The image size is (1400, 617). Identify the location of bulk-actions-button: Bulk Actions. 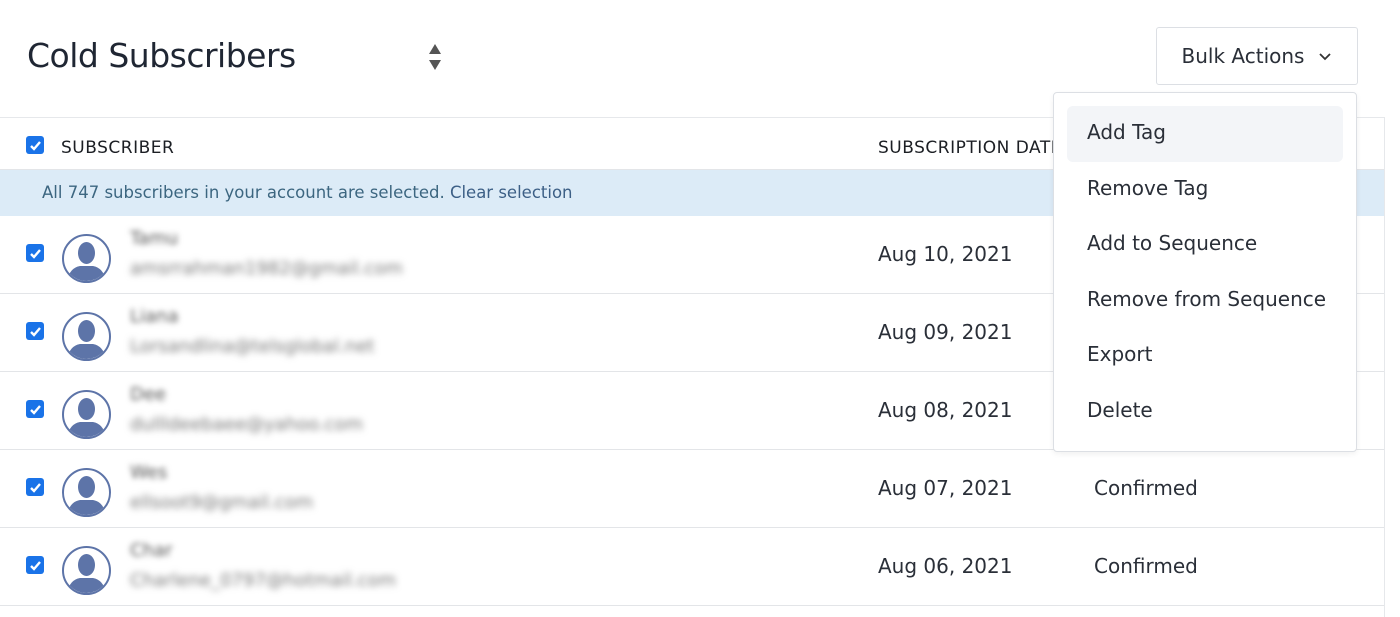
(1257, 56).